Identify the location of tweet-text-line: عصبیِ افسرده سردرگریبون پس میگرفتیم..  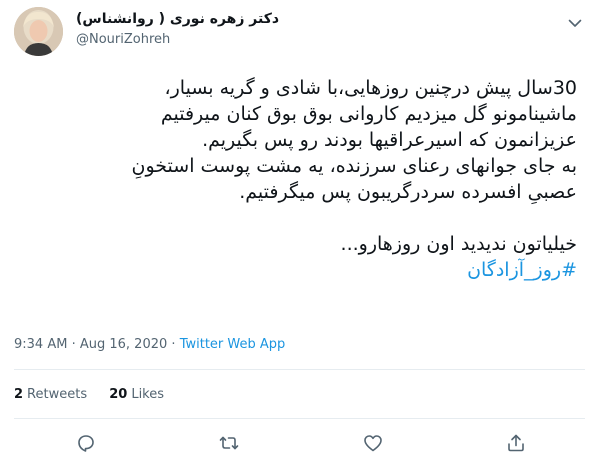
(408, 192).